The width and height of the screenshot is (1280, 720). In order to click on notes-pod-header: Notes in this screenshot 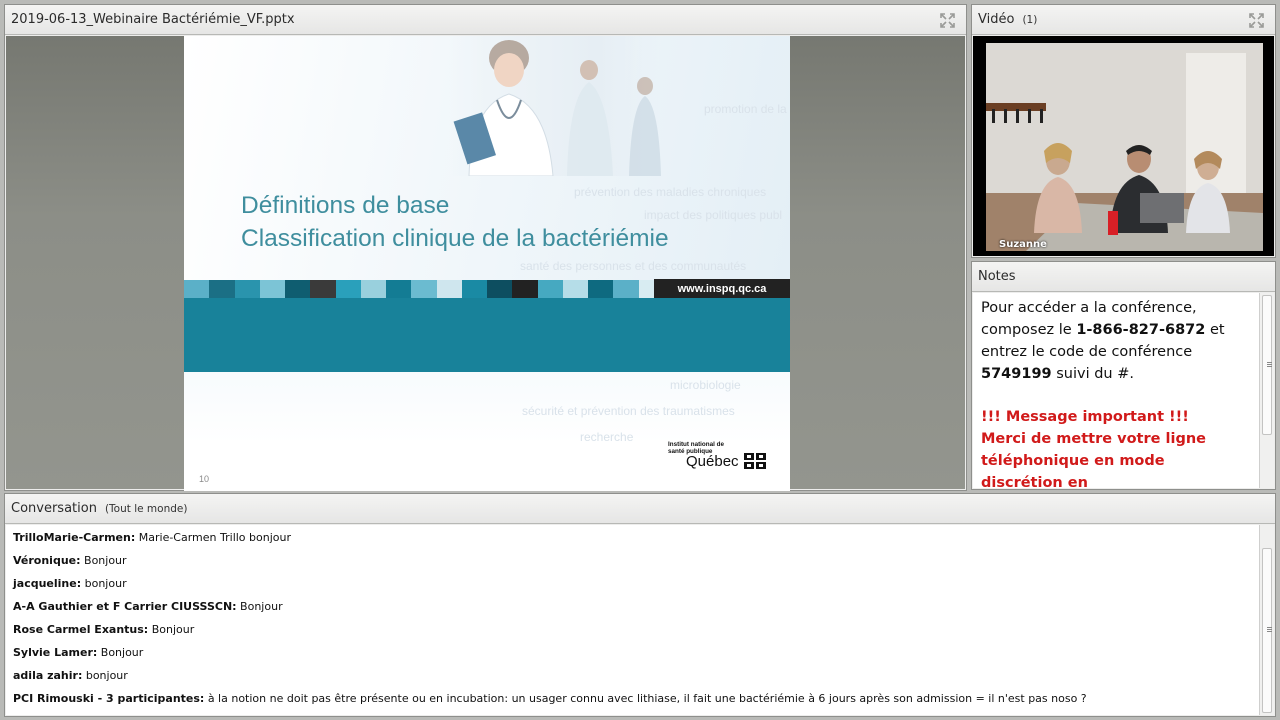, I will do `click(1123, 277)`.